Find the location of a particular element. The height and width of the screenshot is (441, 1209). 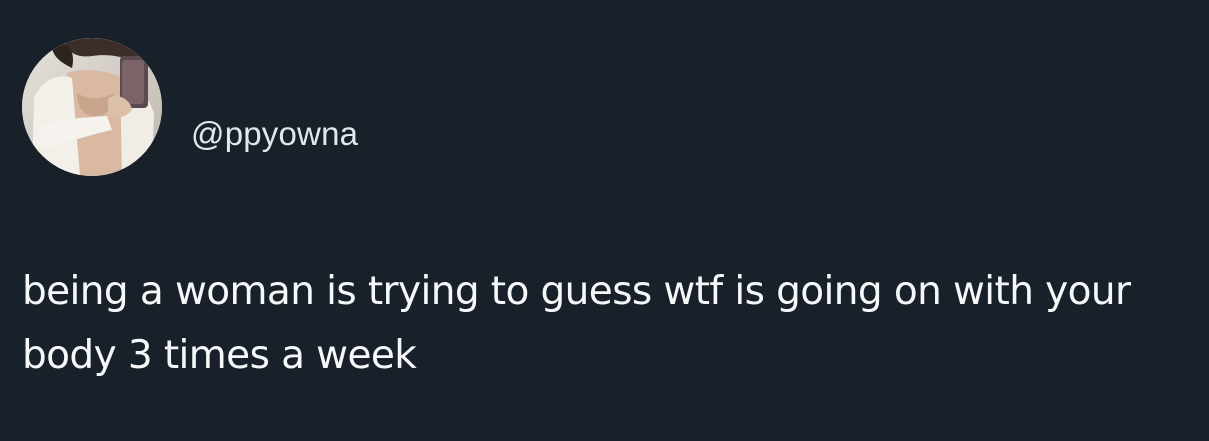

author-handle: @ppyowna is located at coordinates (274, 134).